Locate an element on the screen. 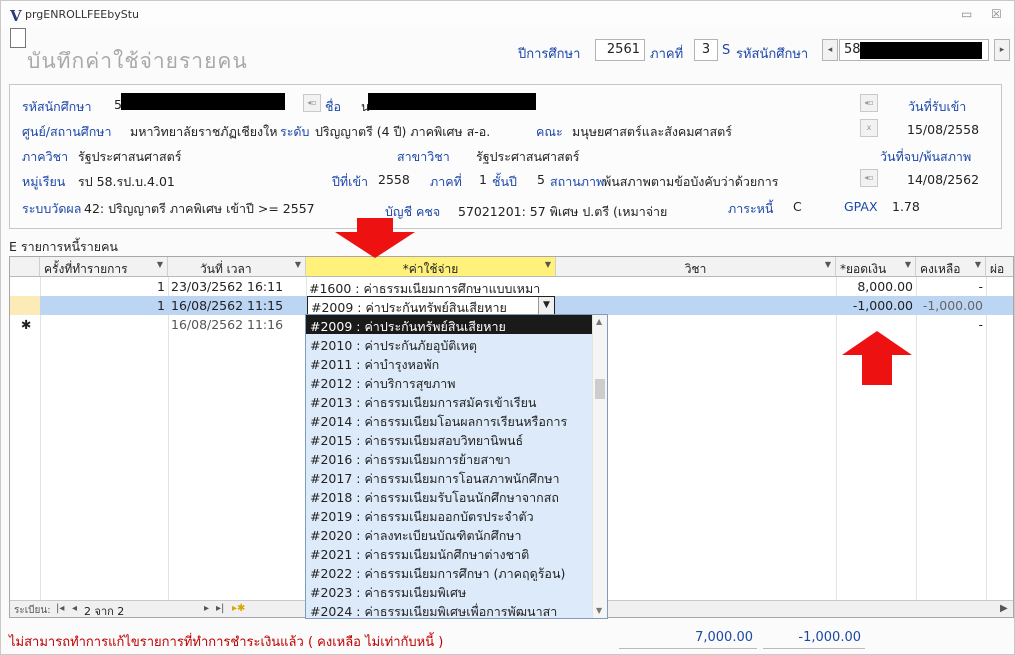 The width and height of the screenshot is (1015, 655). redacted-name-field is located at coordinates (452, 101).